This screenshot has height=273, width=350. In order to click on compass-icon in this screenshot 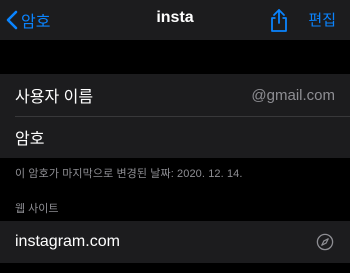, I will do `click(325, 242)`.